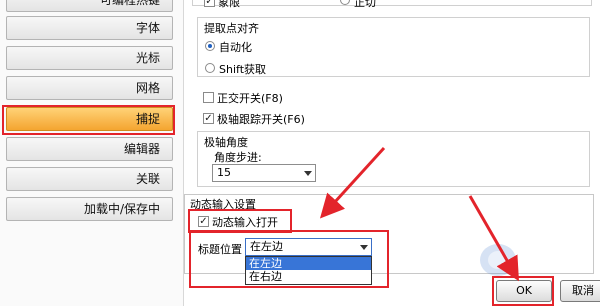 Image resolution: width=600 pixels, height=306 pixels. I want to click on watermark-graphic, so click(498, 260).